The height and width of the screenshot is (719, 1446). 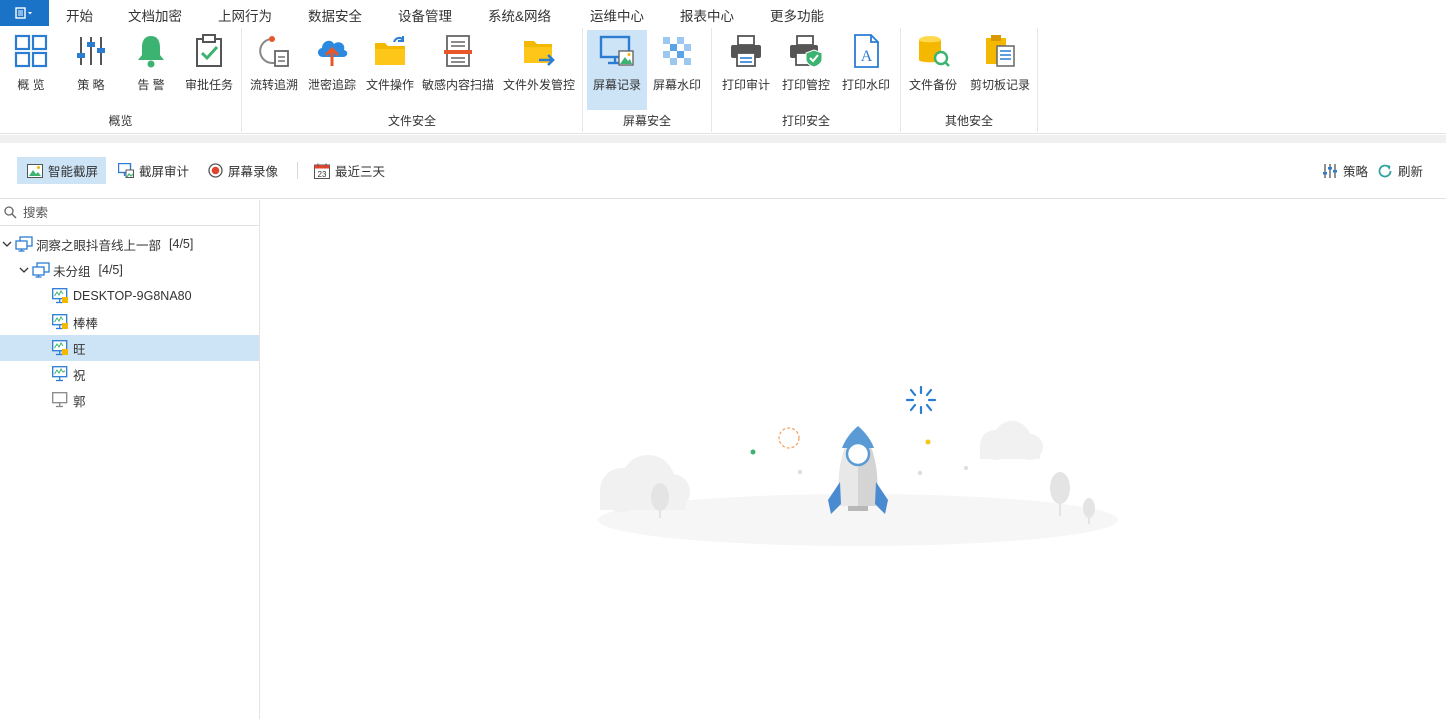 I want to click on tree-item-label: DESKTOP-9G8NA80, so click(x=132, y=296).